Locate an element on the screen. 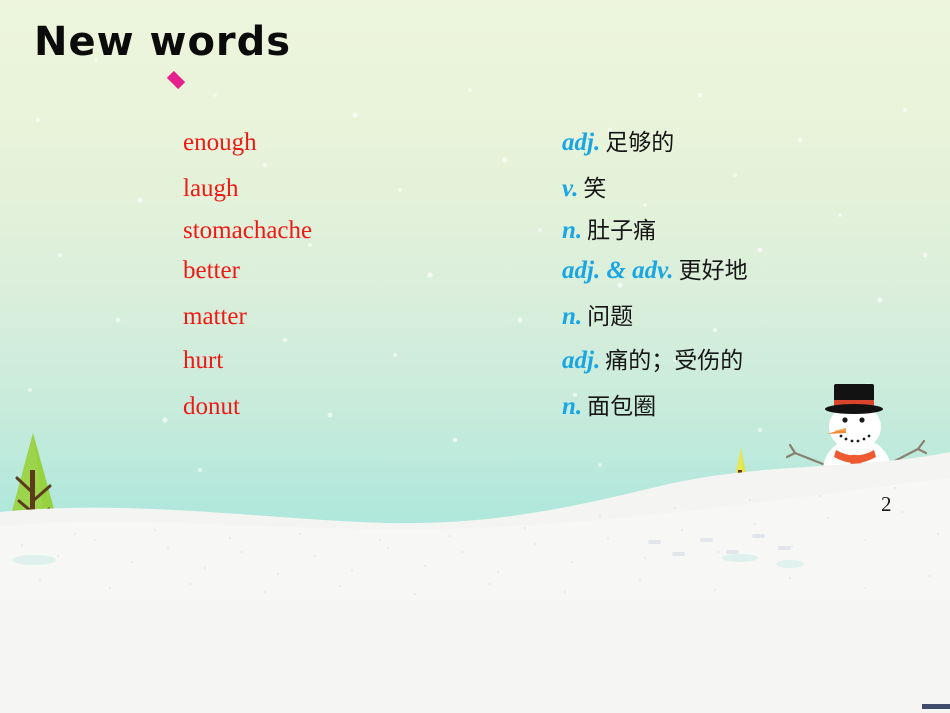  vocabulary-meaning: v. 笑 is located at coordinates (584, 189).